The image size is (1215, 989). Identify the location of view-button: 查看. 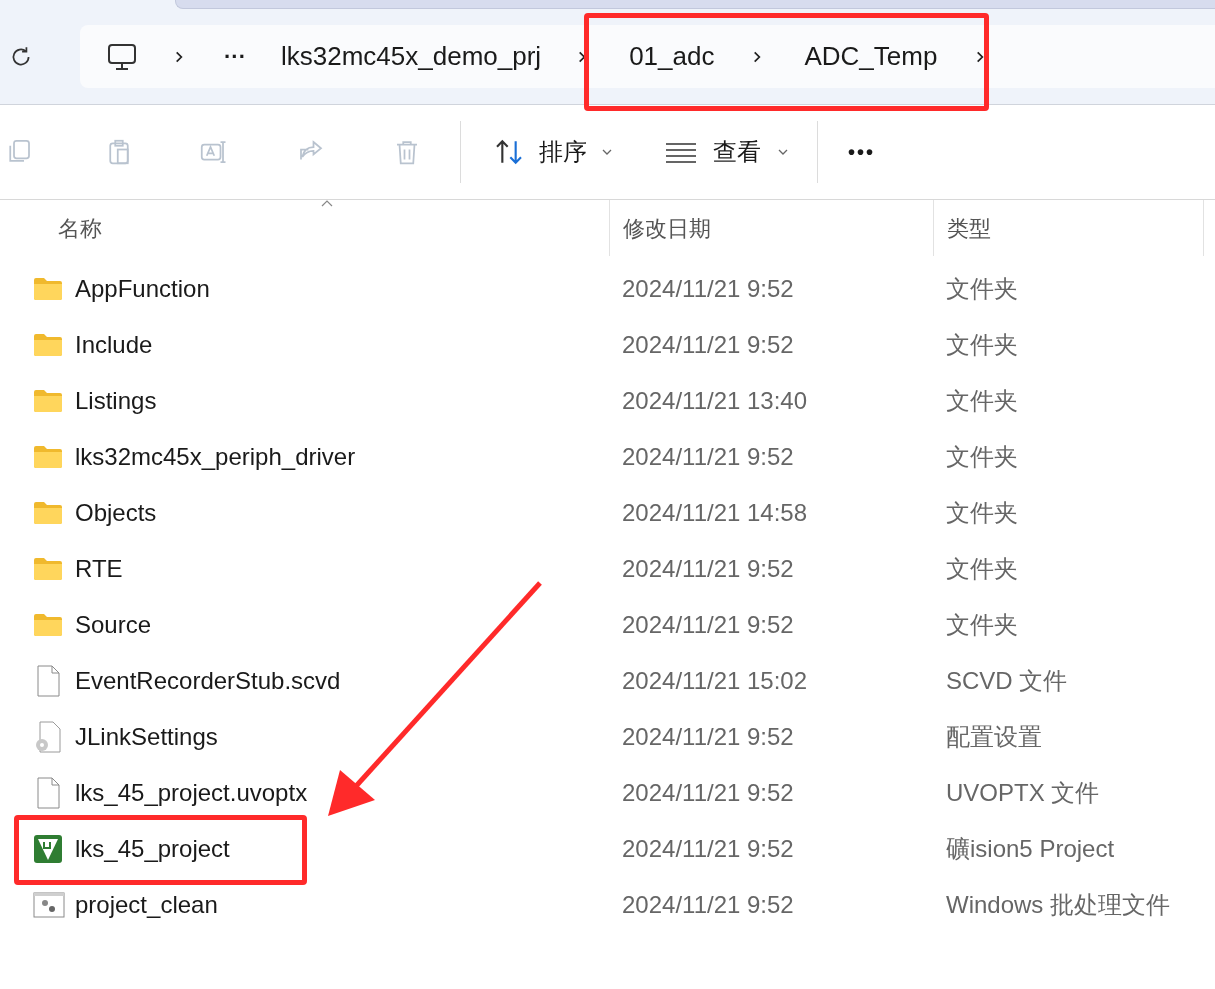
(727, 152).